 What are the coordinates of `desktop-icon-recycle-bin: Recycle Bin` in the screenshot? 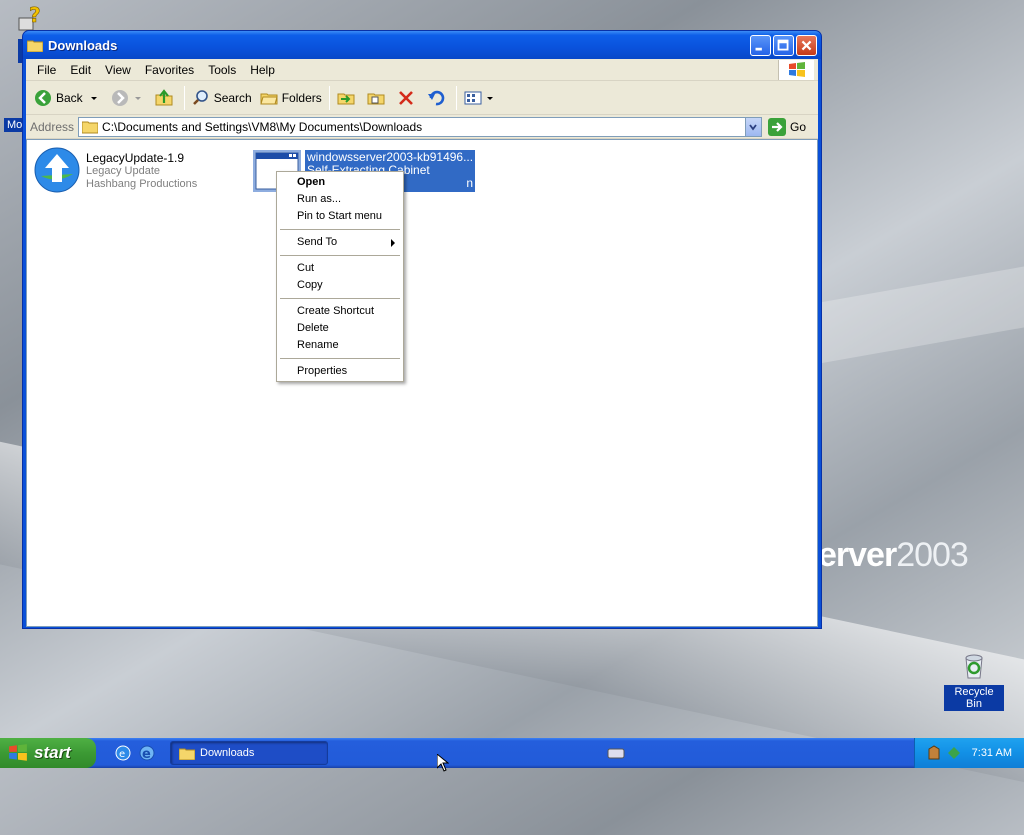 It's located at (974, 680).